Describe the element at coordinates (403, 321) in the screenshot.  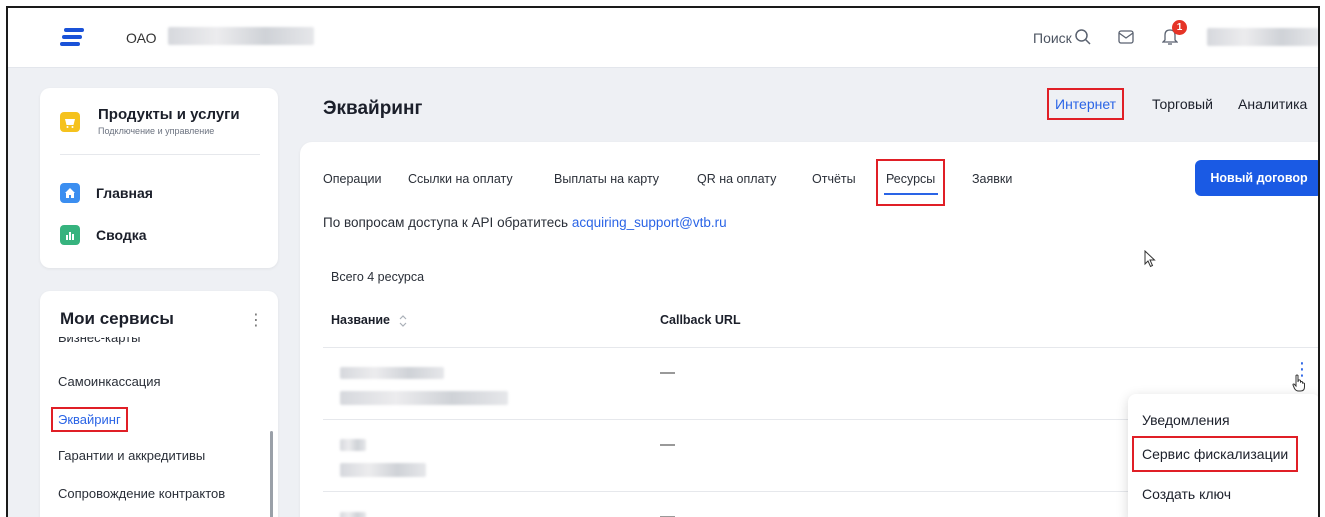
I see `sort-icon` at that location.